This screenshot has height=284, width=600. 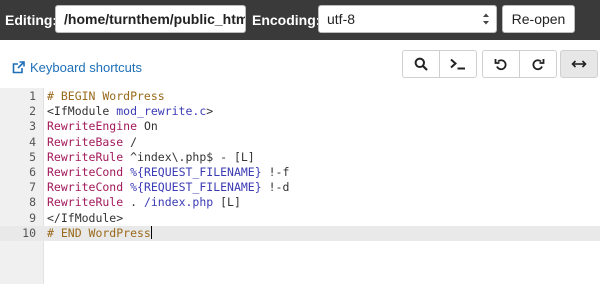 What do you see at coordinates (189, 156) in the screenshot?
I see `code-token: ^index\.php$ - [L]` at bounding box center [189, 156].